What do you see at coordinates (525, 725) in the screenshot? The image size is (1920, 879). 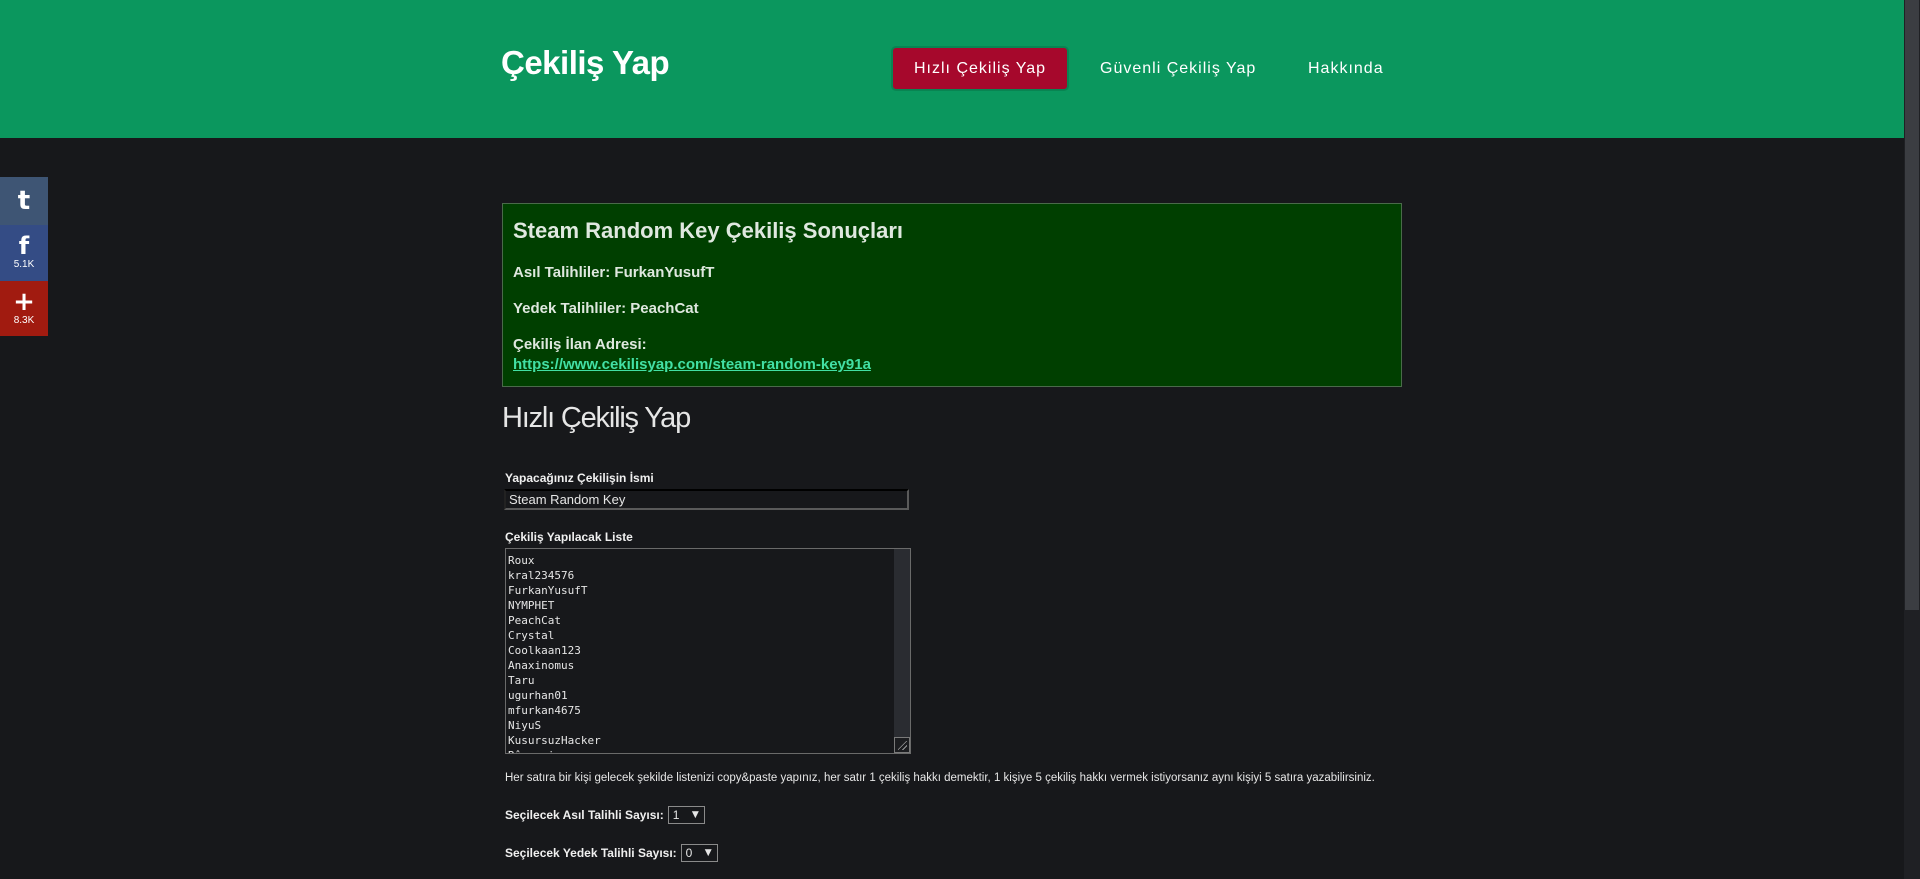 I see `list-entry: NiyuS` at bounding box center [525, 725].